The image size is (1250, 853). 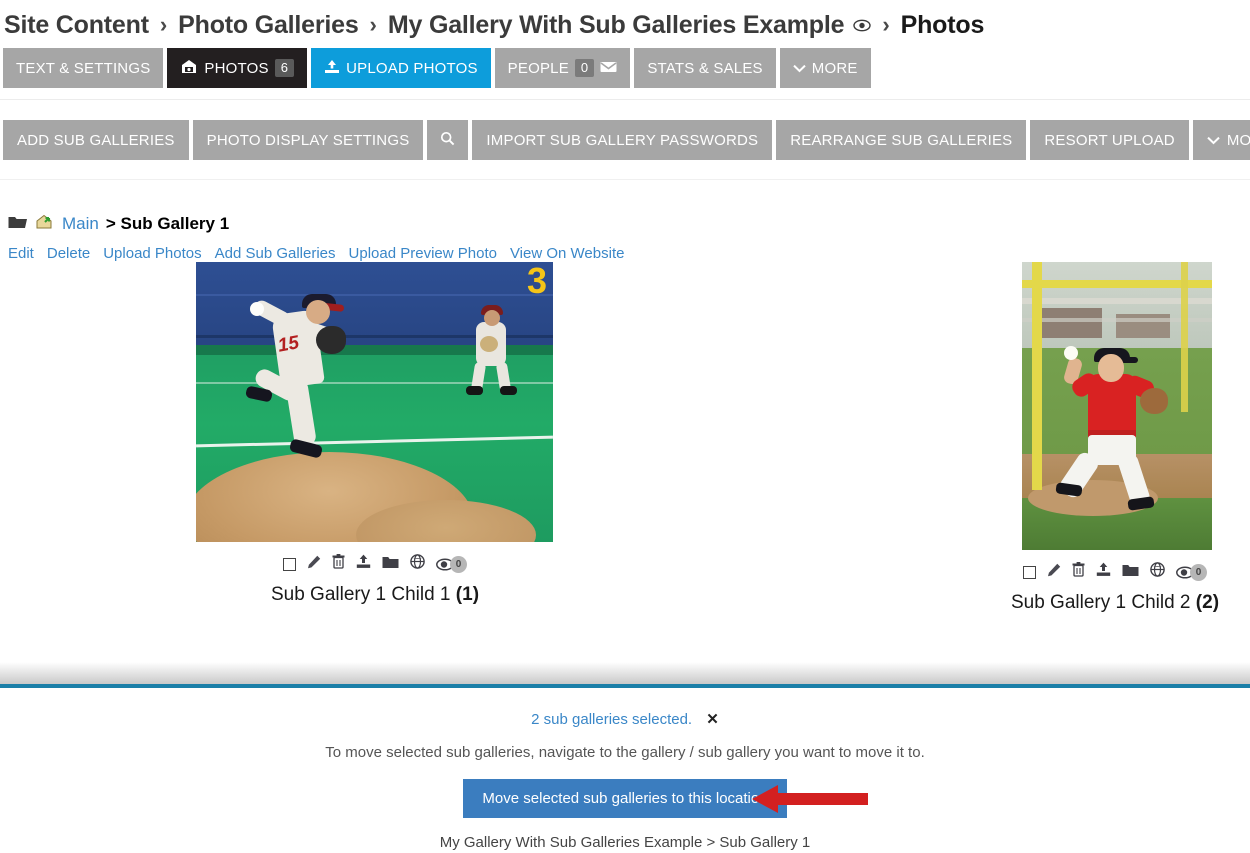 What do you see at coordinates (834, 68) in the screenshot?
I see `tab-label: MORE` at bounding box center [834, 68].